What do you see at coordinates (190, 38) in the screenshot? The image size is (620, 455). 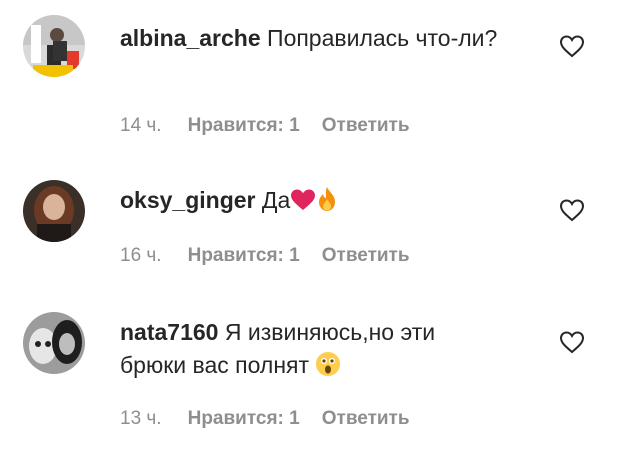 I see `comment-username: albina_arche` at bounding box center [190, 38].